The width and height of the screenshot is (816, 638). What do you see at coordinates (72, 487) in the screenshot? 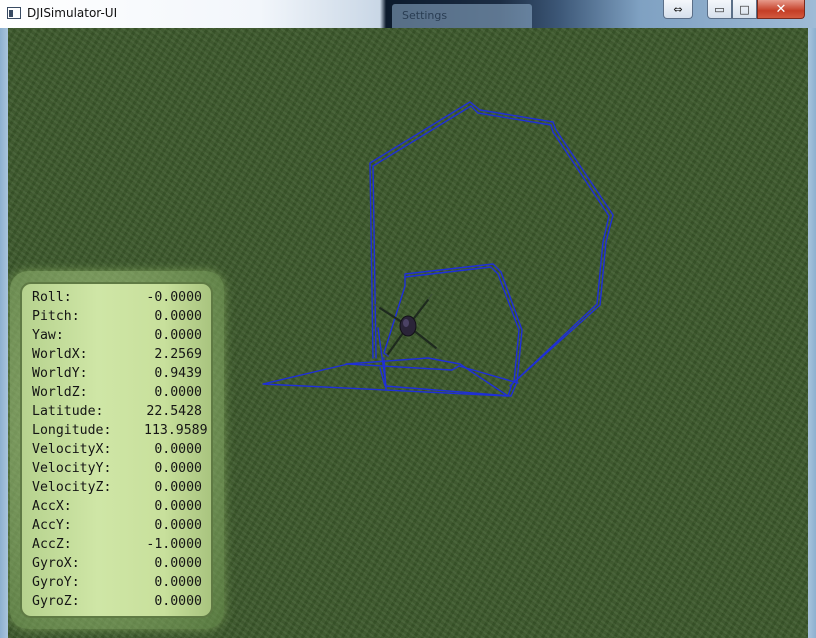
I see `telemetry-label: VelocityZ:` at bounding box center [72, 487].